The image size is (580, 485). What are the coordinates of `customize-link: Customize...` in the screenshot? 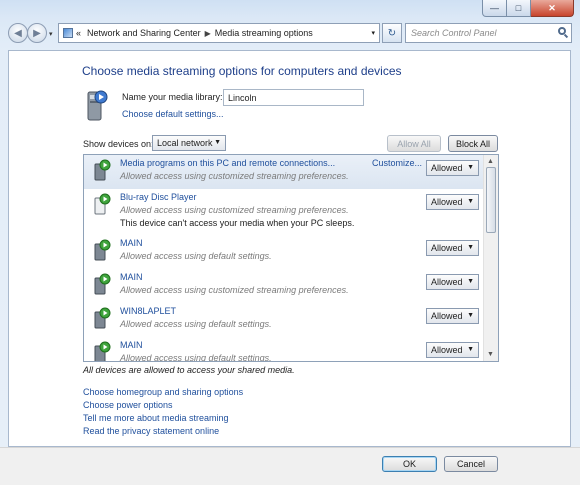 It's located at (397, 163).